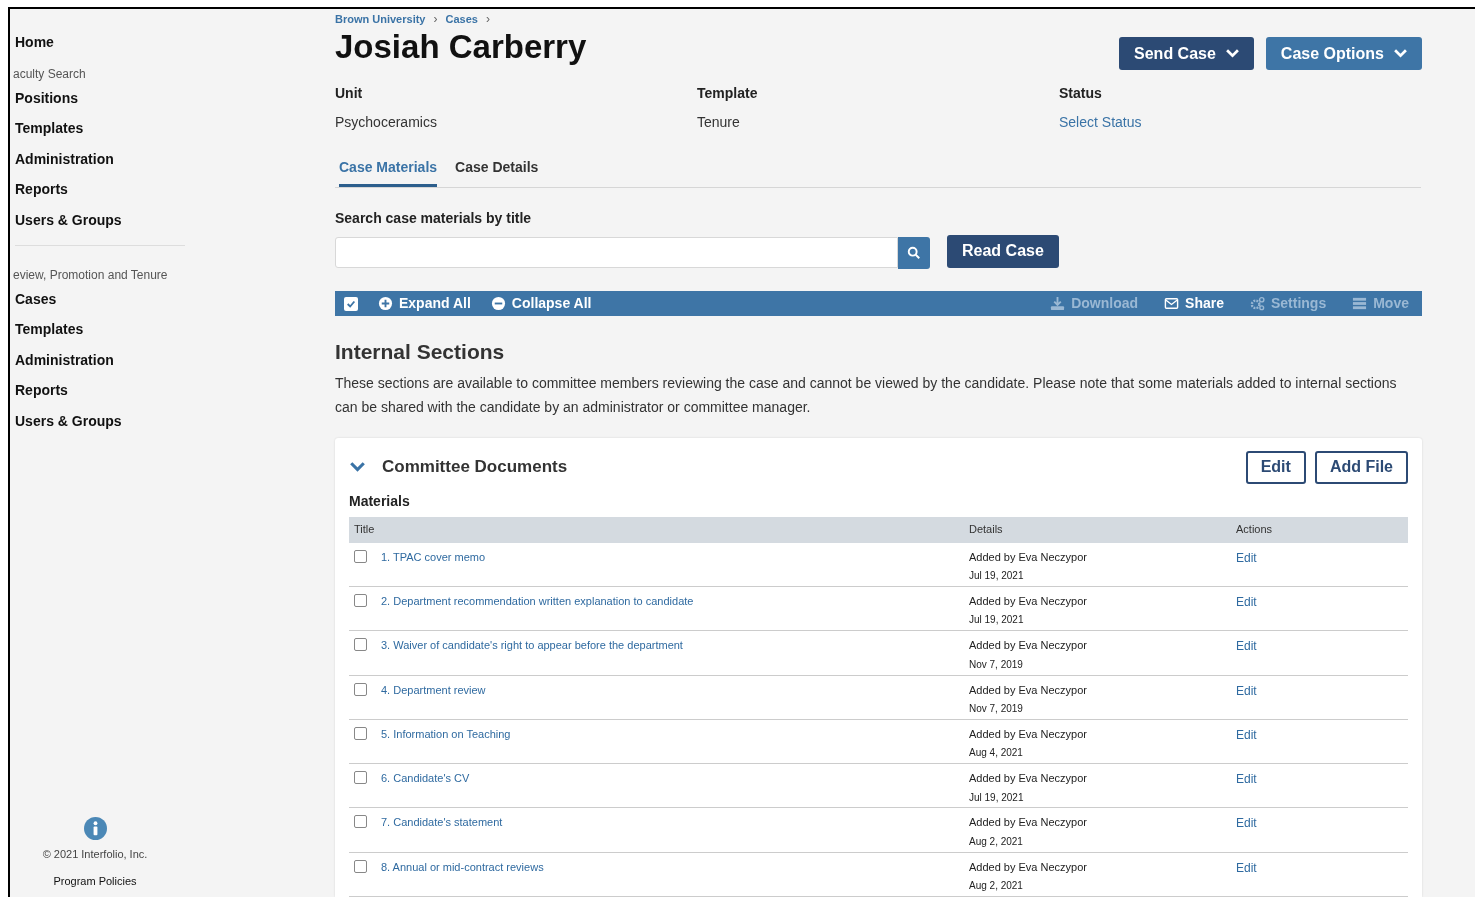  What do you see at coordinates (442, 822) in the screenshot?
I see `material-link: 7. Candidate's statement` at bounding box center [442, 822].